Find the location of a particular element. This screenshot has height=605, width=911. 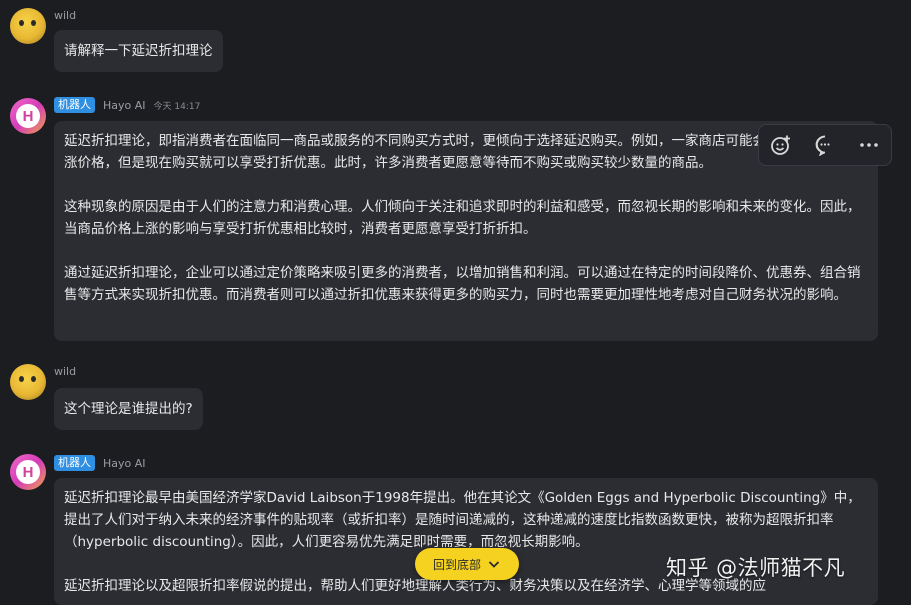

message-text: 请解释一下延迟折扣理论 is located at coordinates (138, 51).